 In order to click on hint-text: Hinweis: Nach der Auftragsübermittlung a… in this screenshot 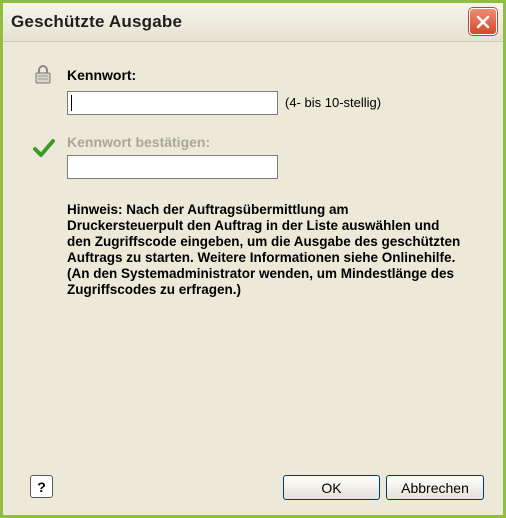, I will do `click(264, 249)`.